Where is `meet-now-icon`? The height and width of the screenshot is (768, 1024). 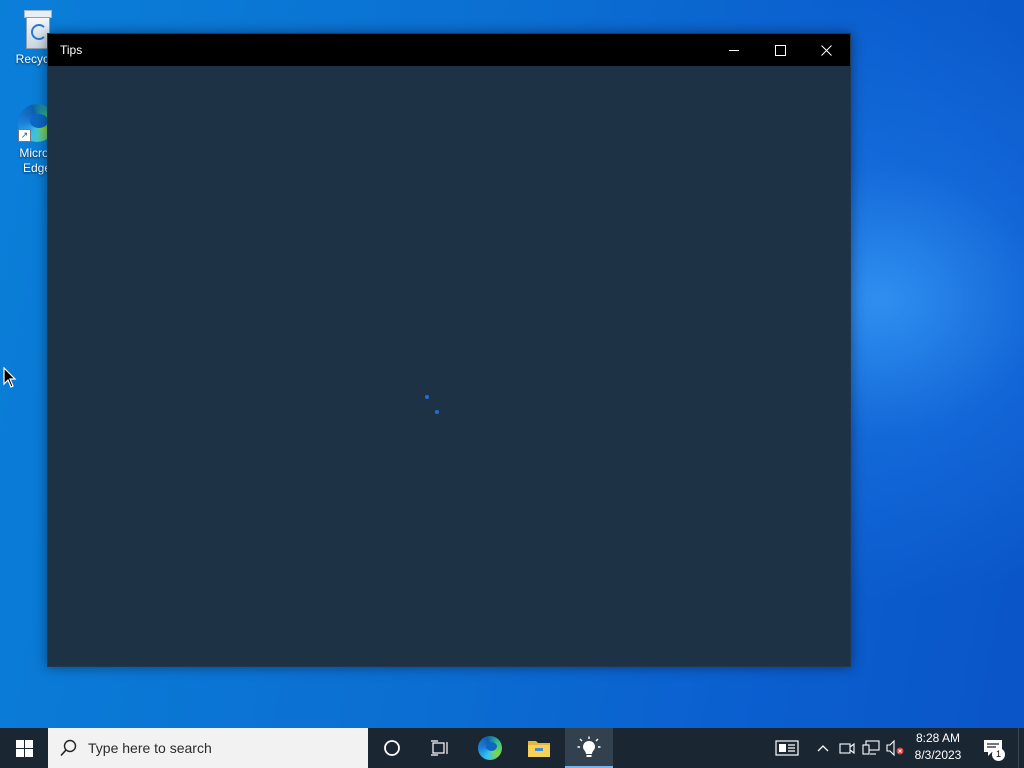 meet-now-icon is located at coordinates (847, 748).